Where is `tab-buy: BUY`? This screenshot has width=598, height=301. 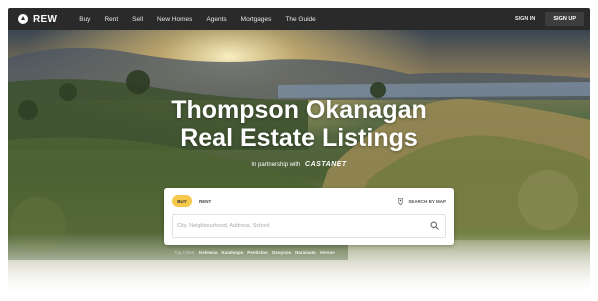 tab-buy: BUY is located at coordinates (182, 201).